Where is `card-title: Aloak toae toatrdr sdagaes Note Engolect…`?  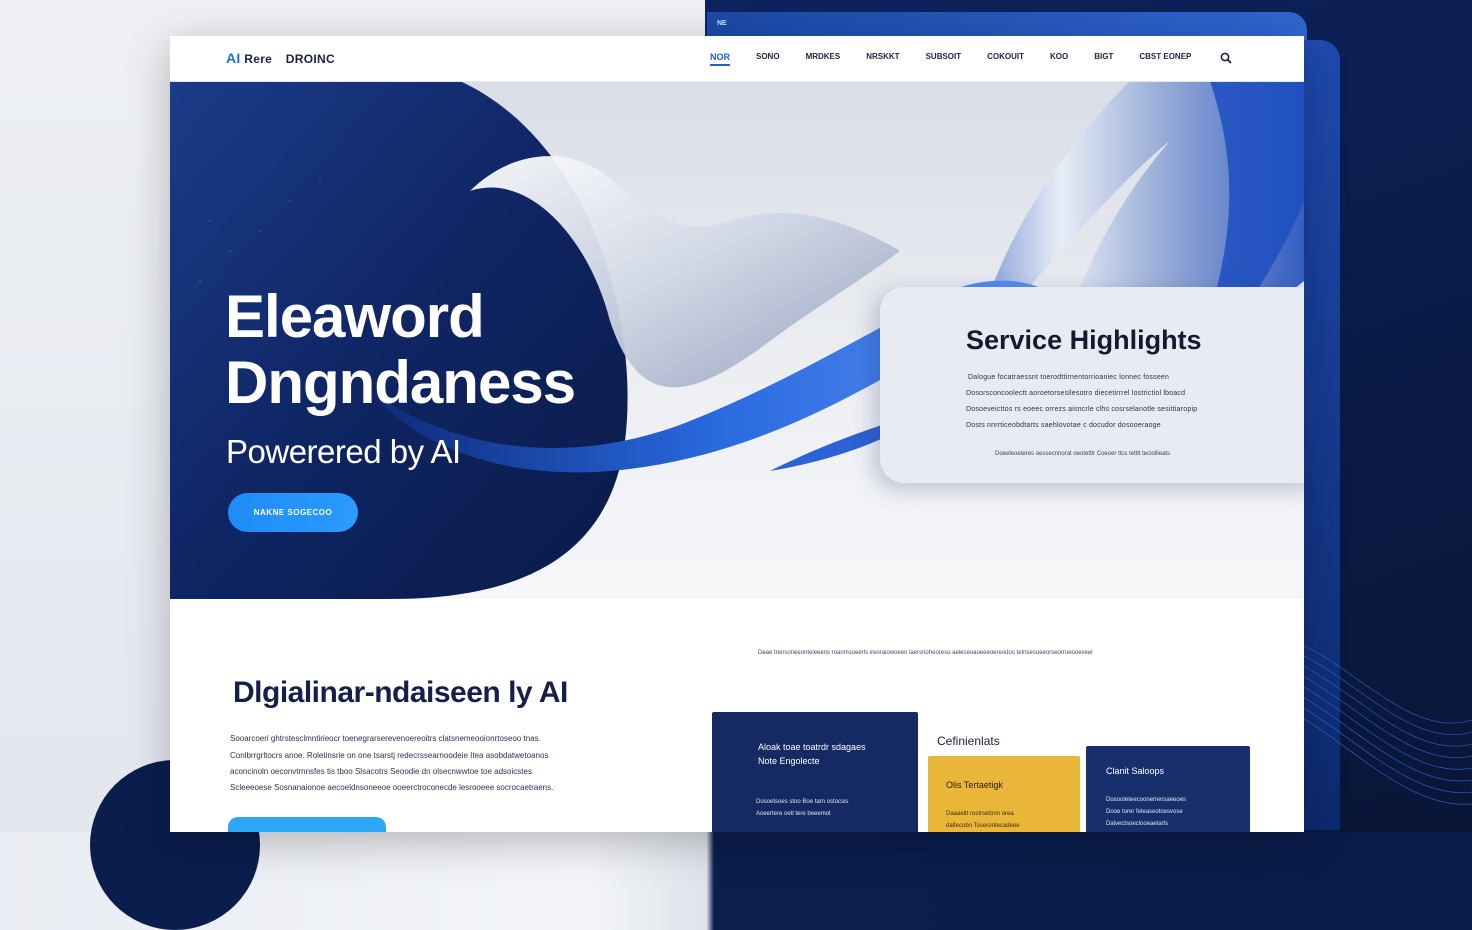
card-title: Aloak toae toatrdr sdagaes Note Engolect… is located at coordinates (812, 754).